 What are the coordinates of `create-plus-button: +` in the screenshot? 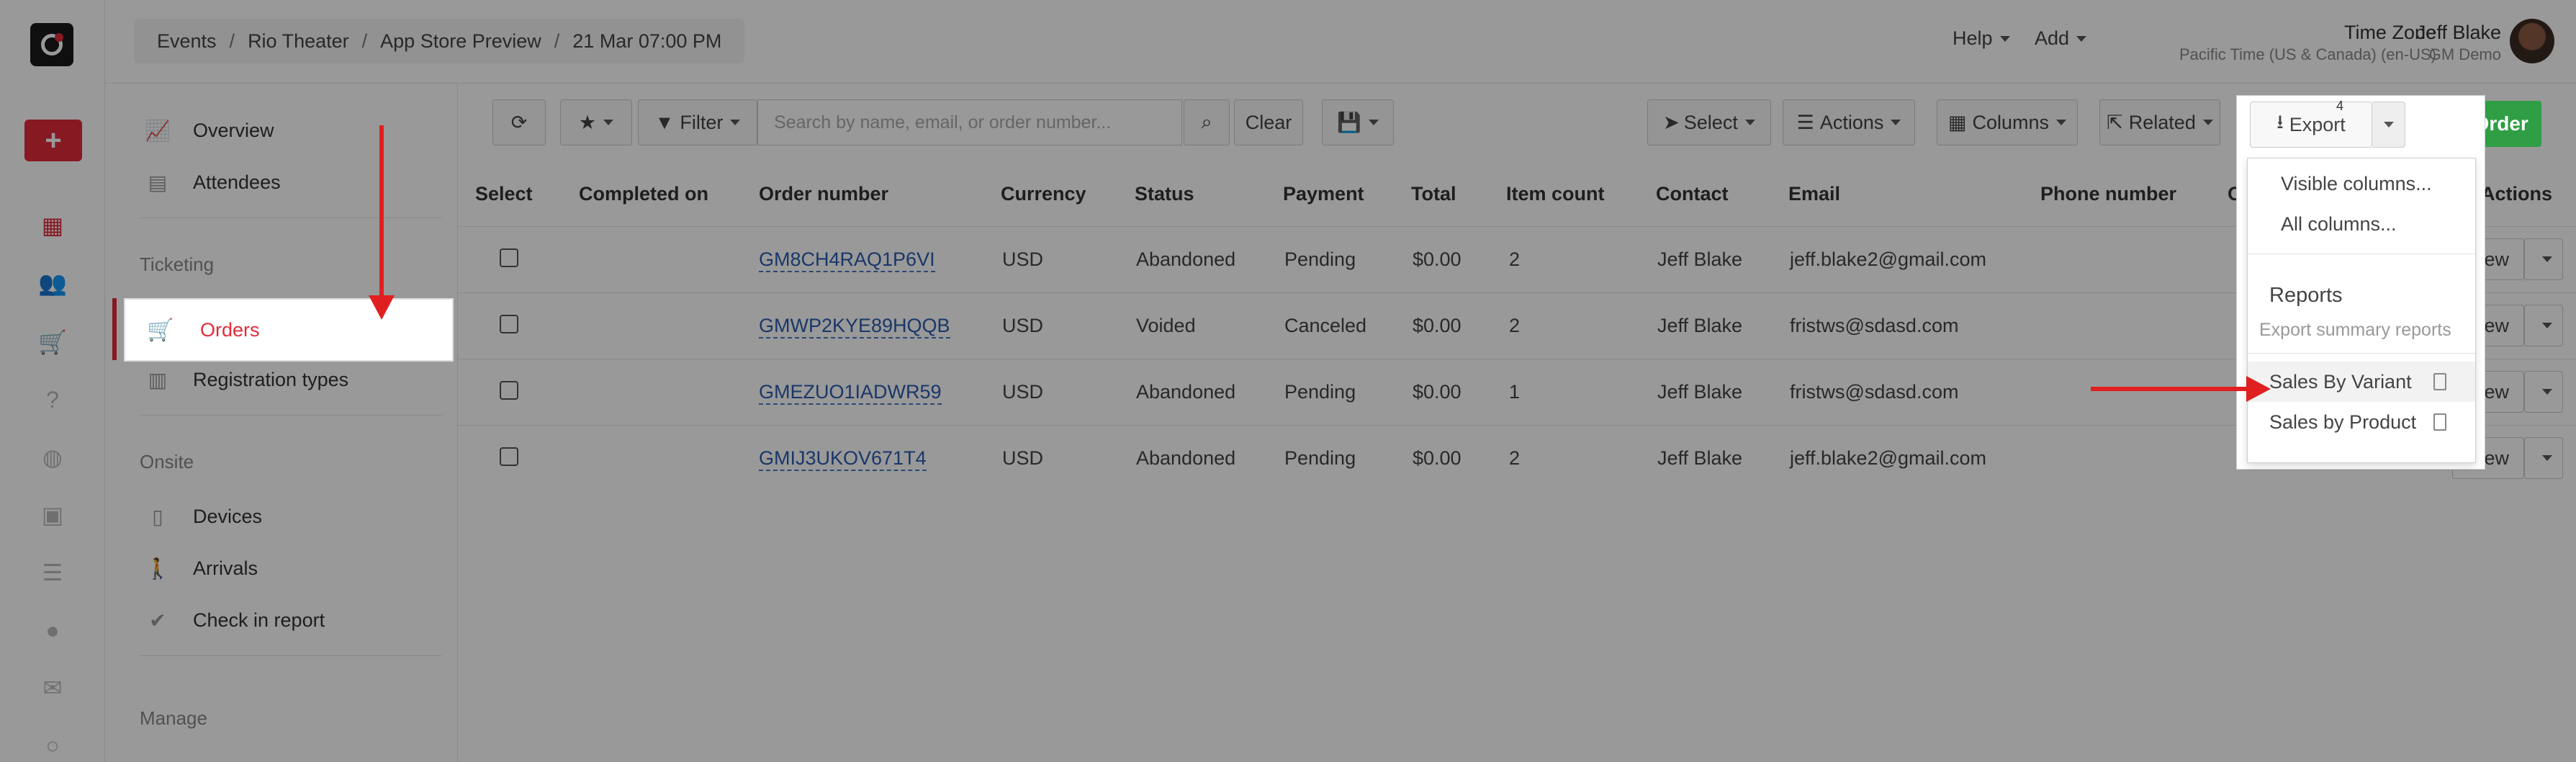 It's located at (53, 140).